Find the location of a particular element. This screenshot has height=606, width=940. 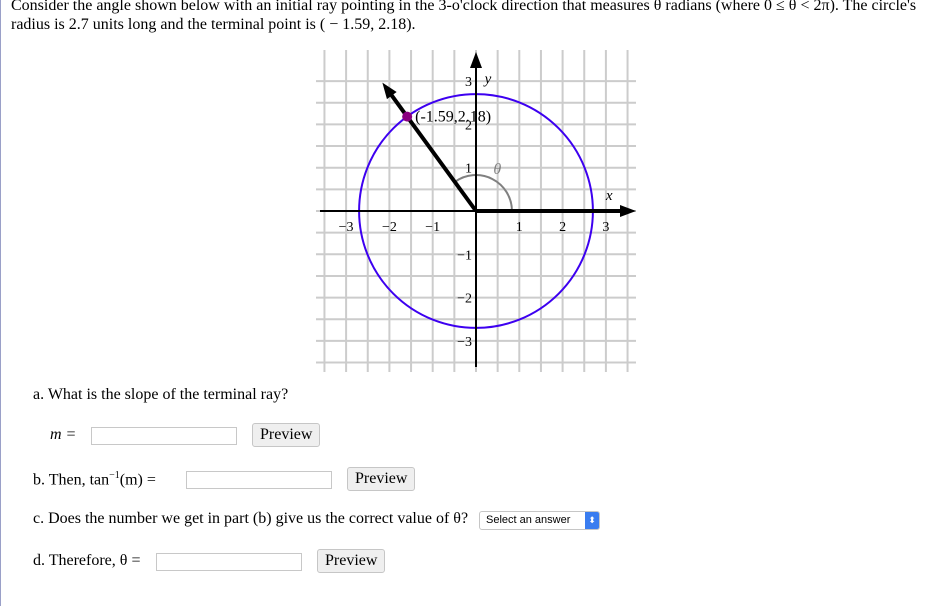

slope-input is located at coordinates (164, 436).